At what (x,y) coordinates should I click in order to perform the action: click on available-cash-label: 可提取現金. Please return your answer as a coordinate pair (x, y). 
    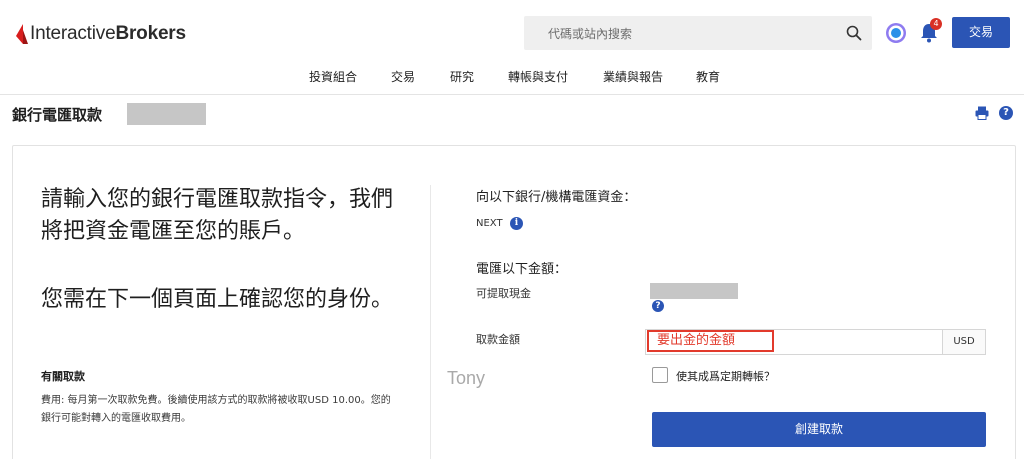
    Looking at the image, I should click on (503, 293).